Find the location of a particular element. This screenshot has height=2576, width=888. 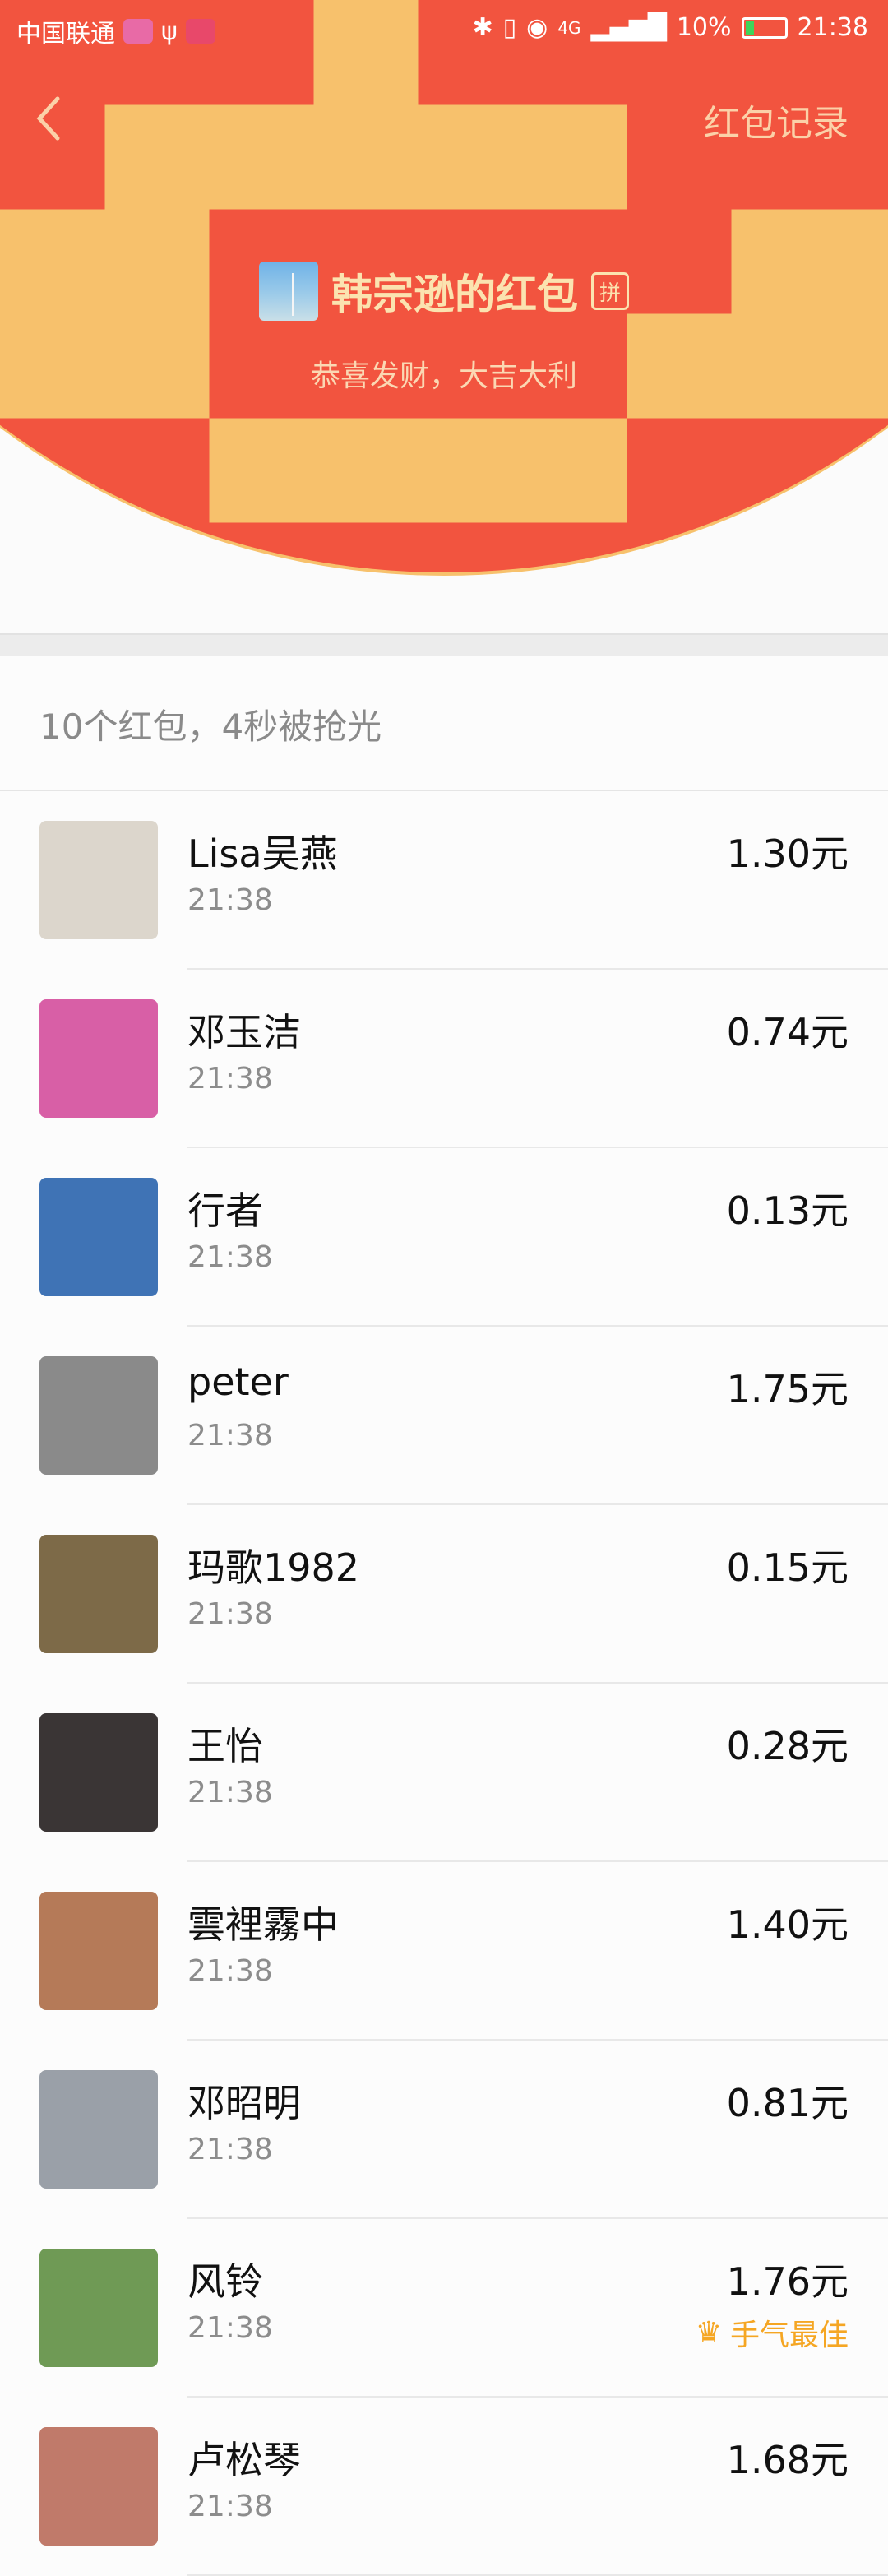

status-bar: 中国联通 ψ ✱ ▯ ◉ 4G ▂▄▆█ 10% 21:38 is located at coordinates (444, 30).